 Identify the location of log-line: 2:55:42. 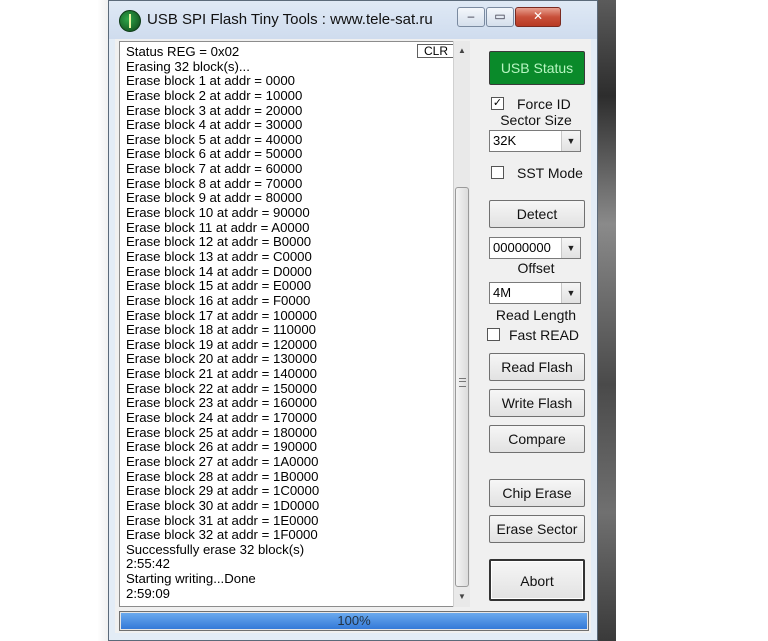
(148, 564).